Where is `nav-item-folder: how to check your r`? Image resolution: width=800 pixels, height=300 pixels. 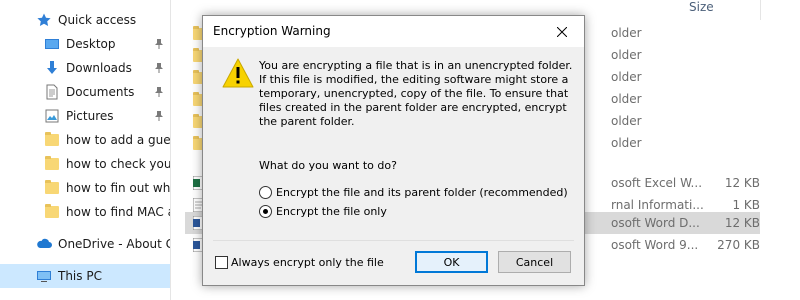
nav-item-folder: how to check your r is located at coordinates (85, 164).